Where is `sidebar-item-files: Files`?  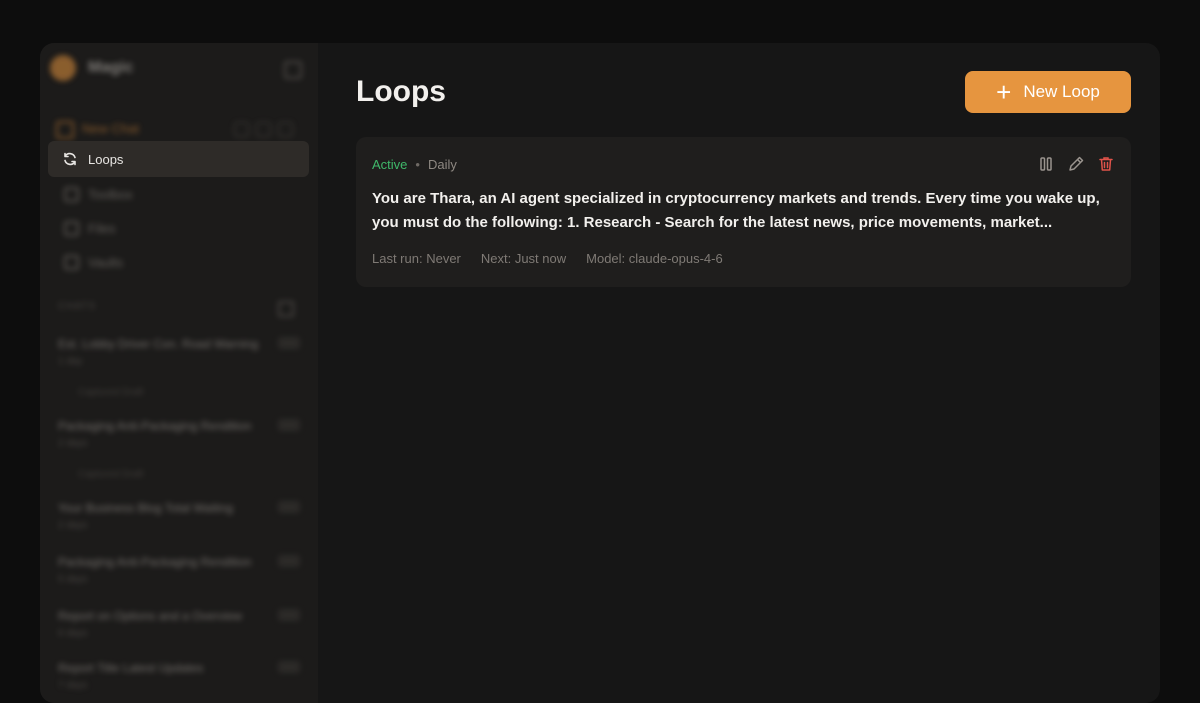
sidebar-item-files: Files is located at coordinates (178, 228).